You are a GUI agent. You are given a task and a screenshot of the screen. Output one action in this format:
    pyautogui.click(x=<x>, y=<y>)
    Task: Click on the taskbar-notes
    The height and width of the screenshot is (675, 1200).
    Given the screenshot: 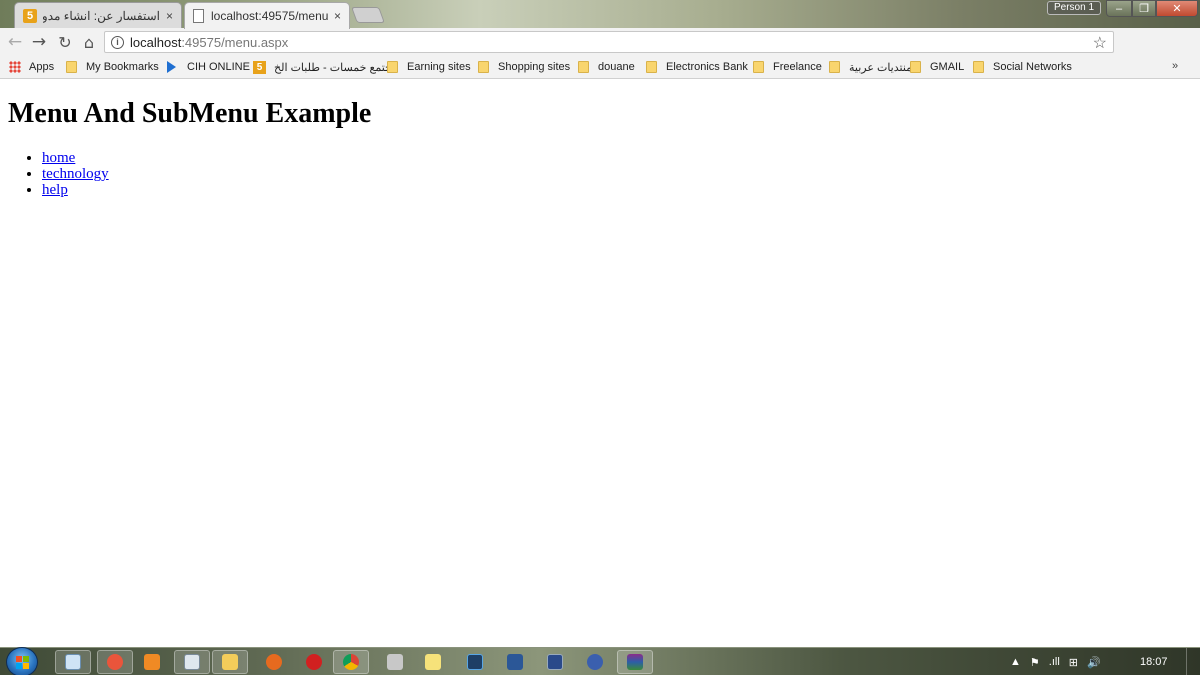 What is the action you would take?
    pyautogui.click(x=433, y=662)
    